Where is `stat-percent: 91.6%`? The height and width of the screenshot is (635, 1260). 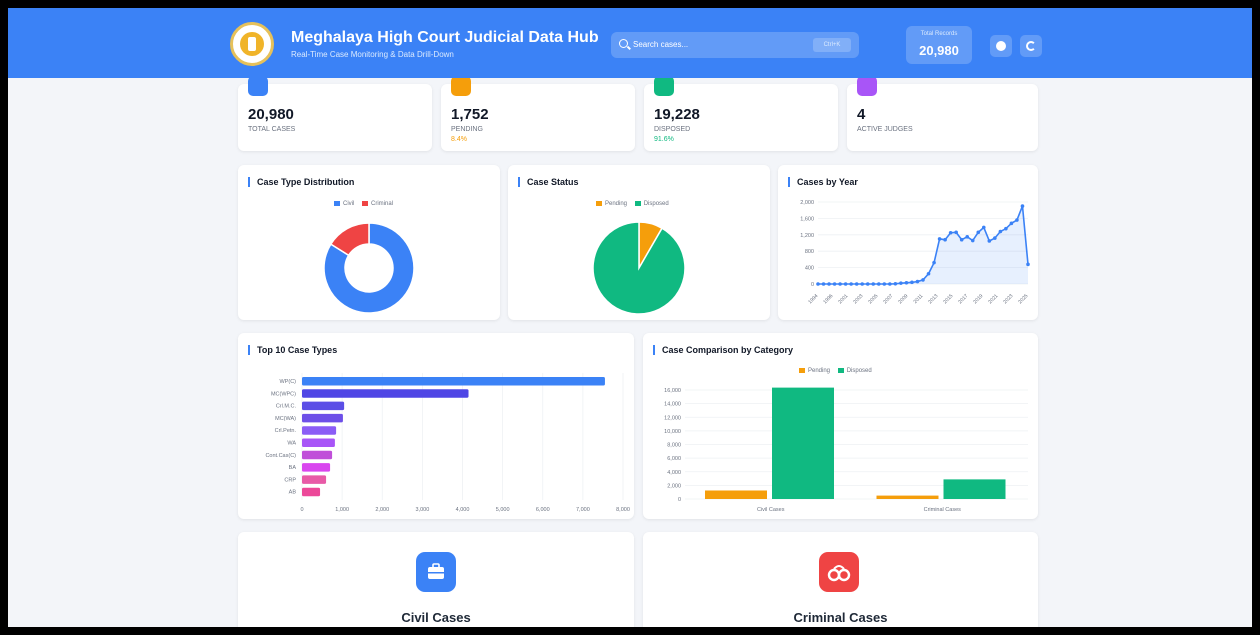
stat-percent: 91.6% is located at coordinates (664, 139).